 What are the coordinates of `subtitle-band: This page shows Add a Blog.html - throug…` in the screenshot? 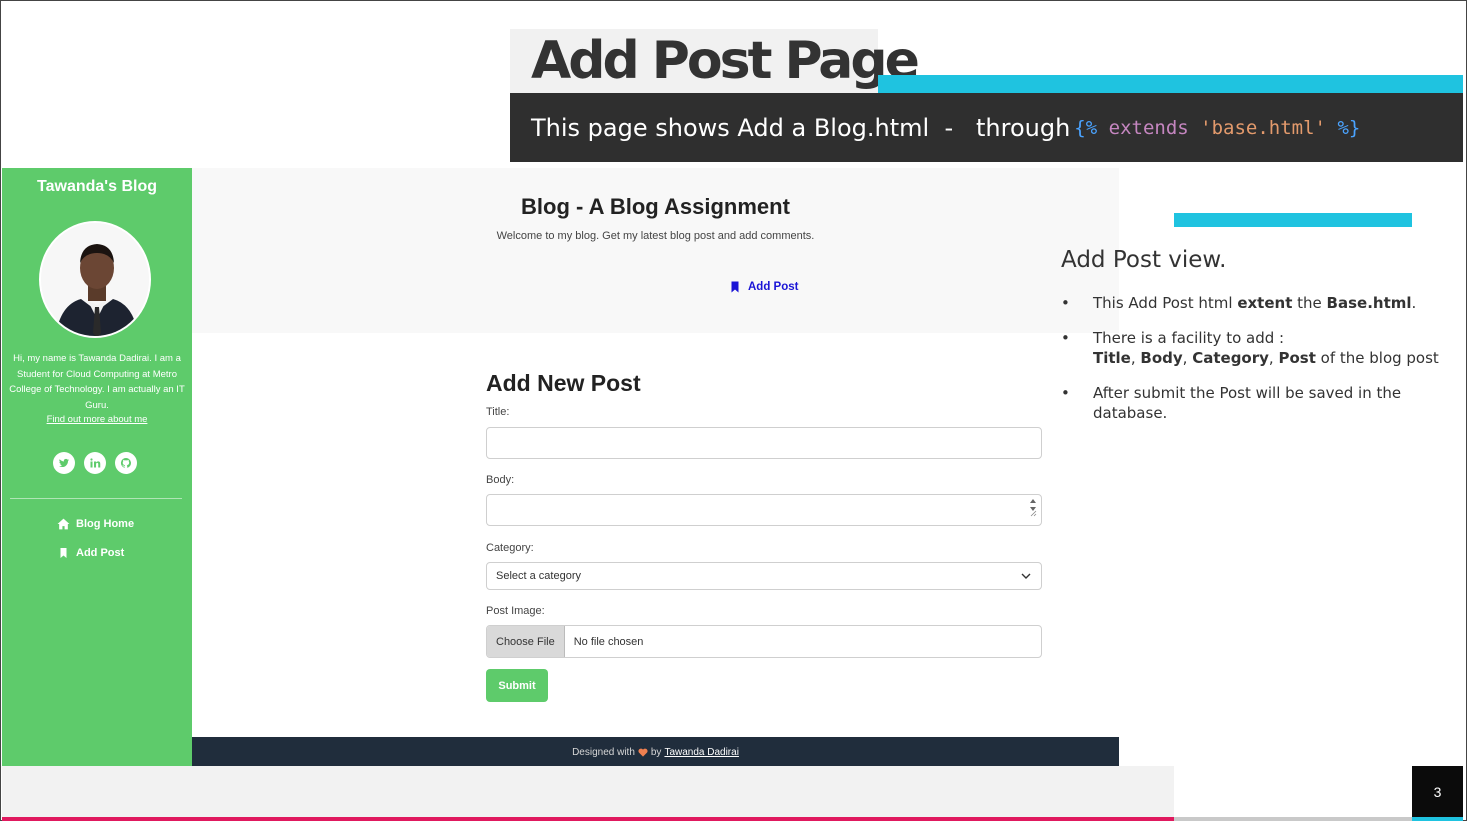 It's located at (986, 127).